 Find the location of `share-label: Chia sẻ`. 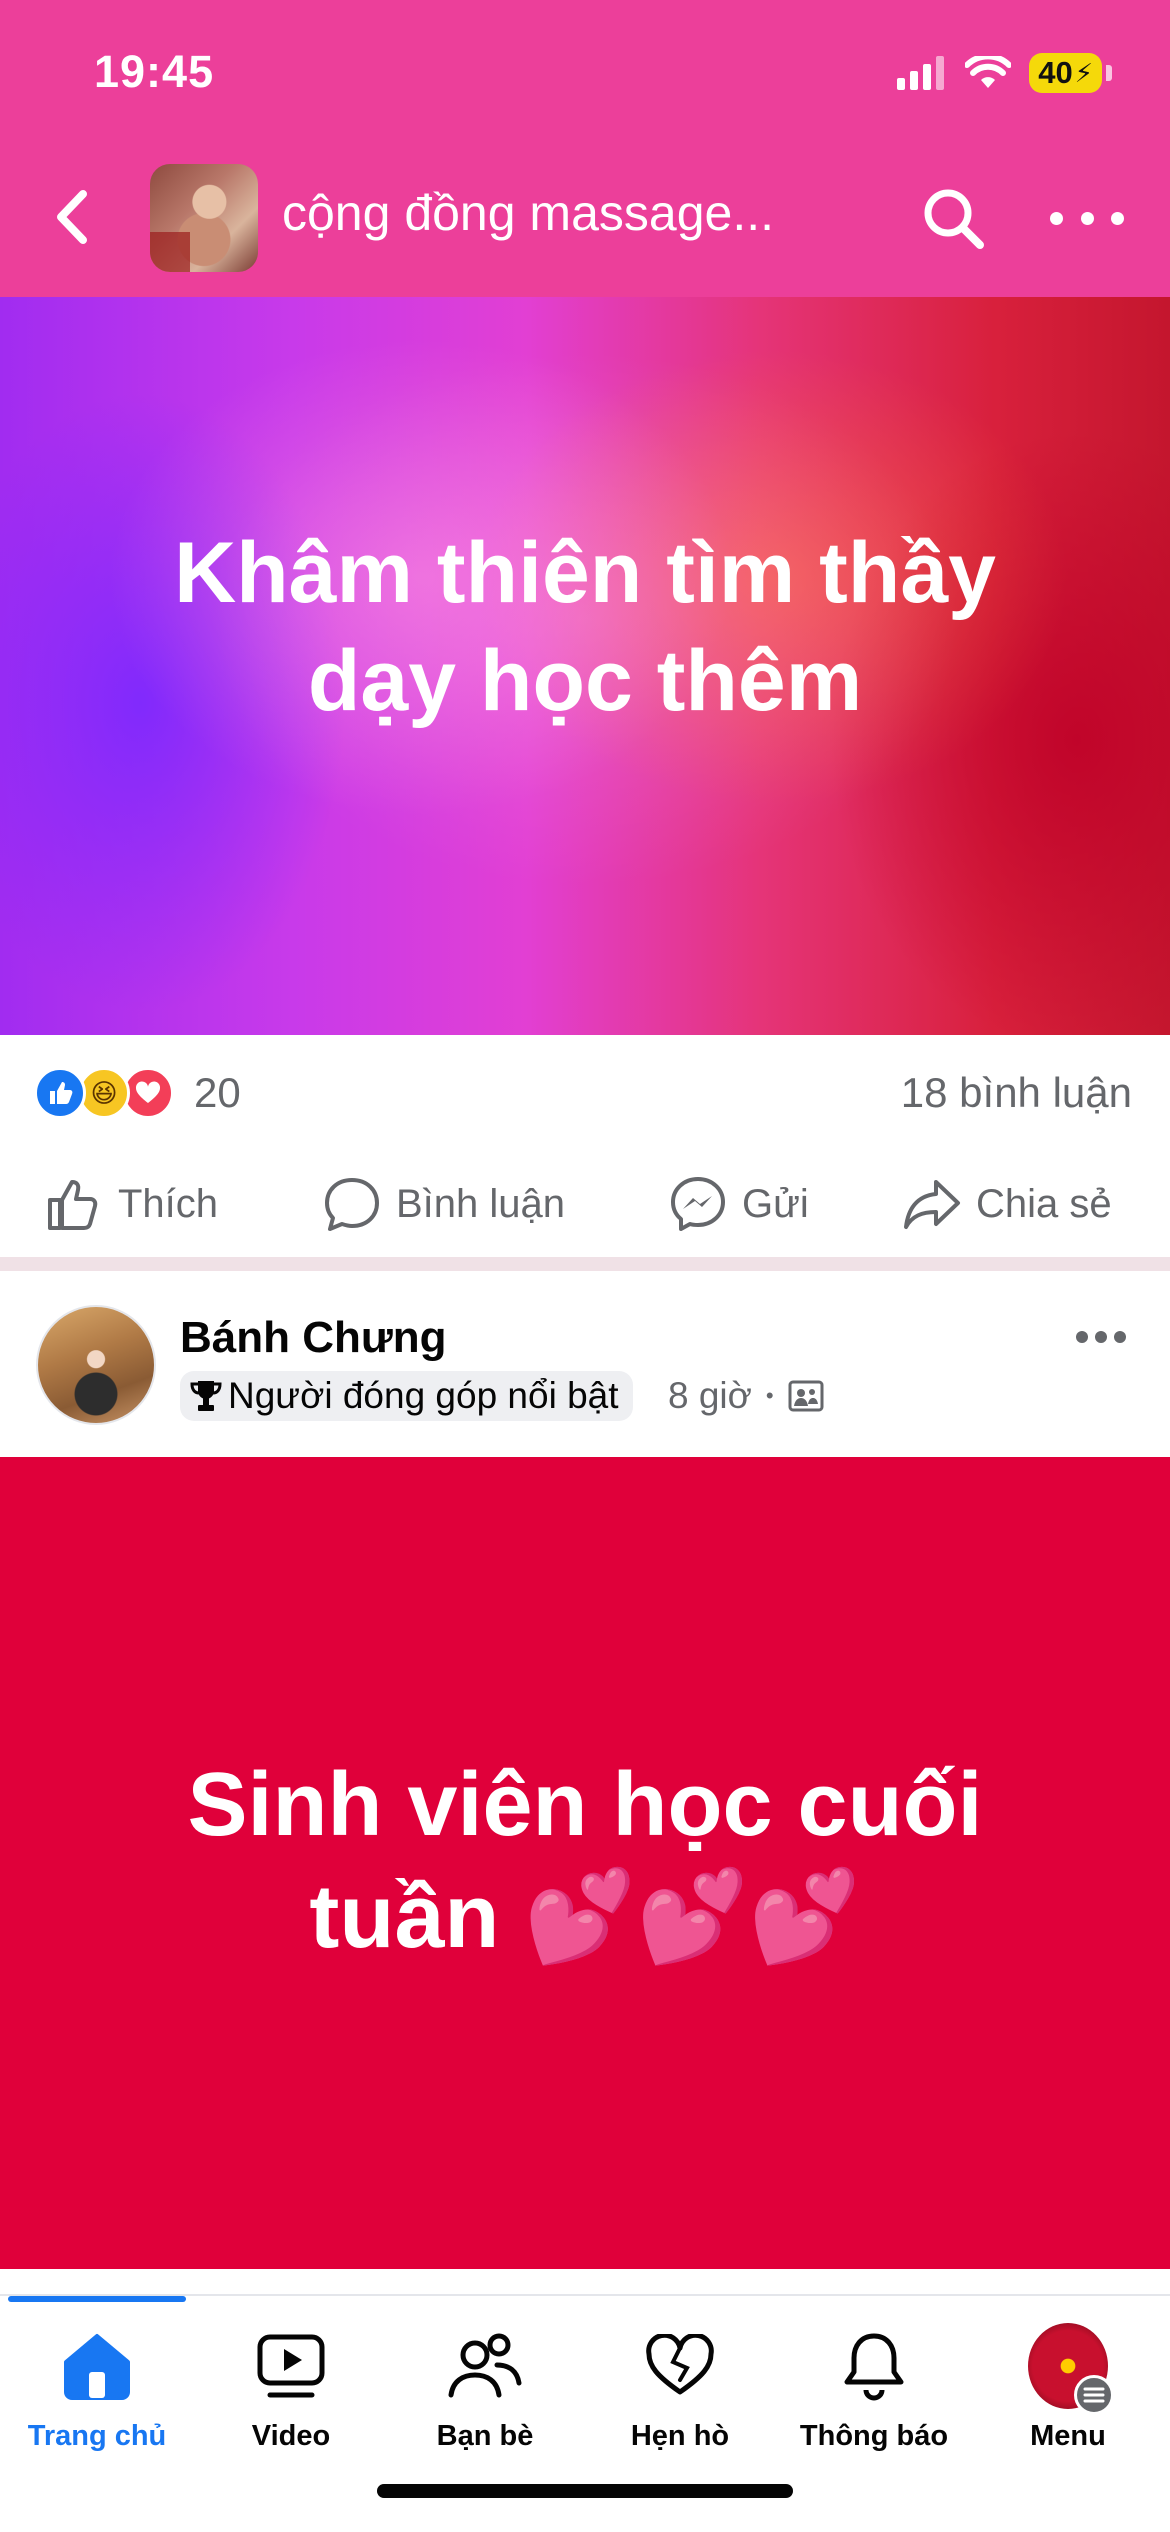

share-label: Chia sẻ is located at coordinates (1044, 1203).